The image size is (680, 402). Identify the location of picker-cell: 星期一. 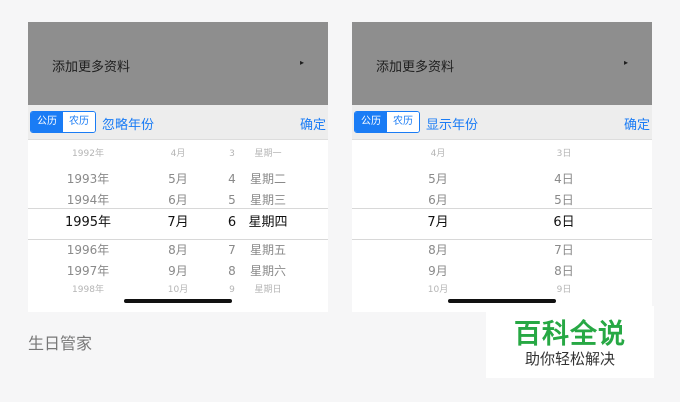
(268, 154).